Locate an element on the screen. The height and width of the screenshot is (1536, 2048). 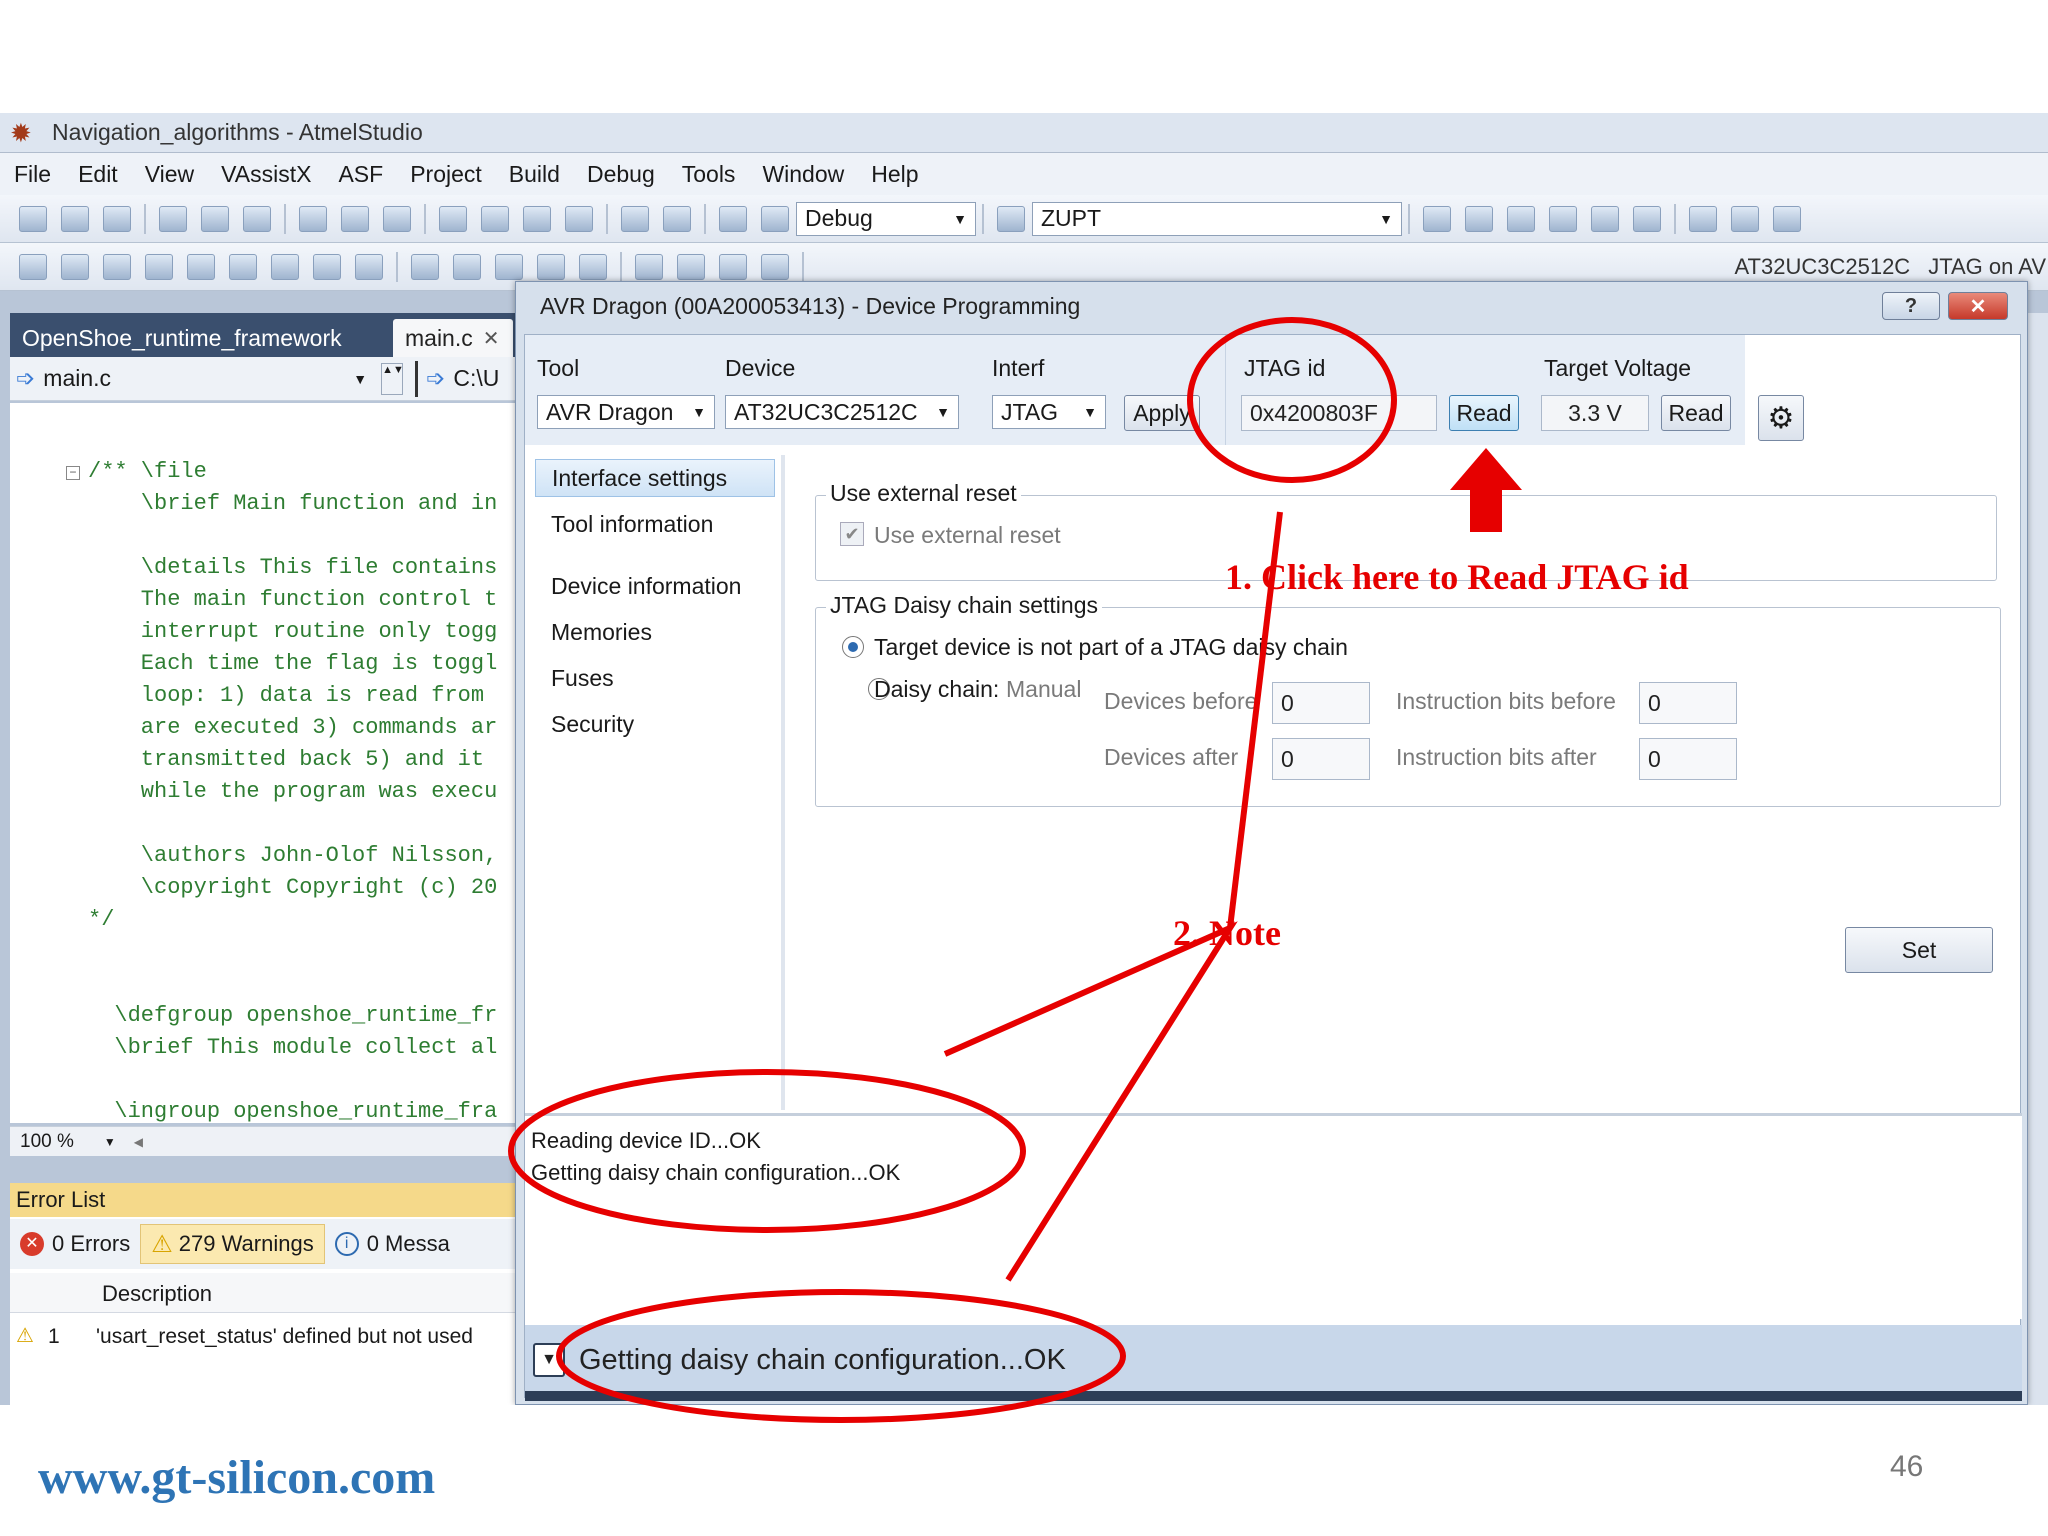
rebuild-icon is located at coordinates (243, 266).